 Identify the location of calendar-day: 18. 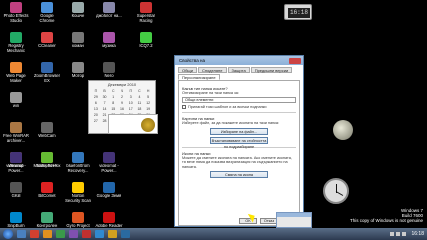
(140, 109).